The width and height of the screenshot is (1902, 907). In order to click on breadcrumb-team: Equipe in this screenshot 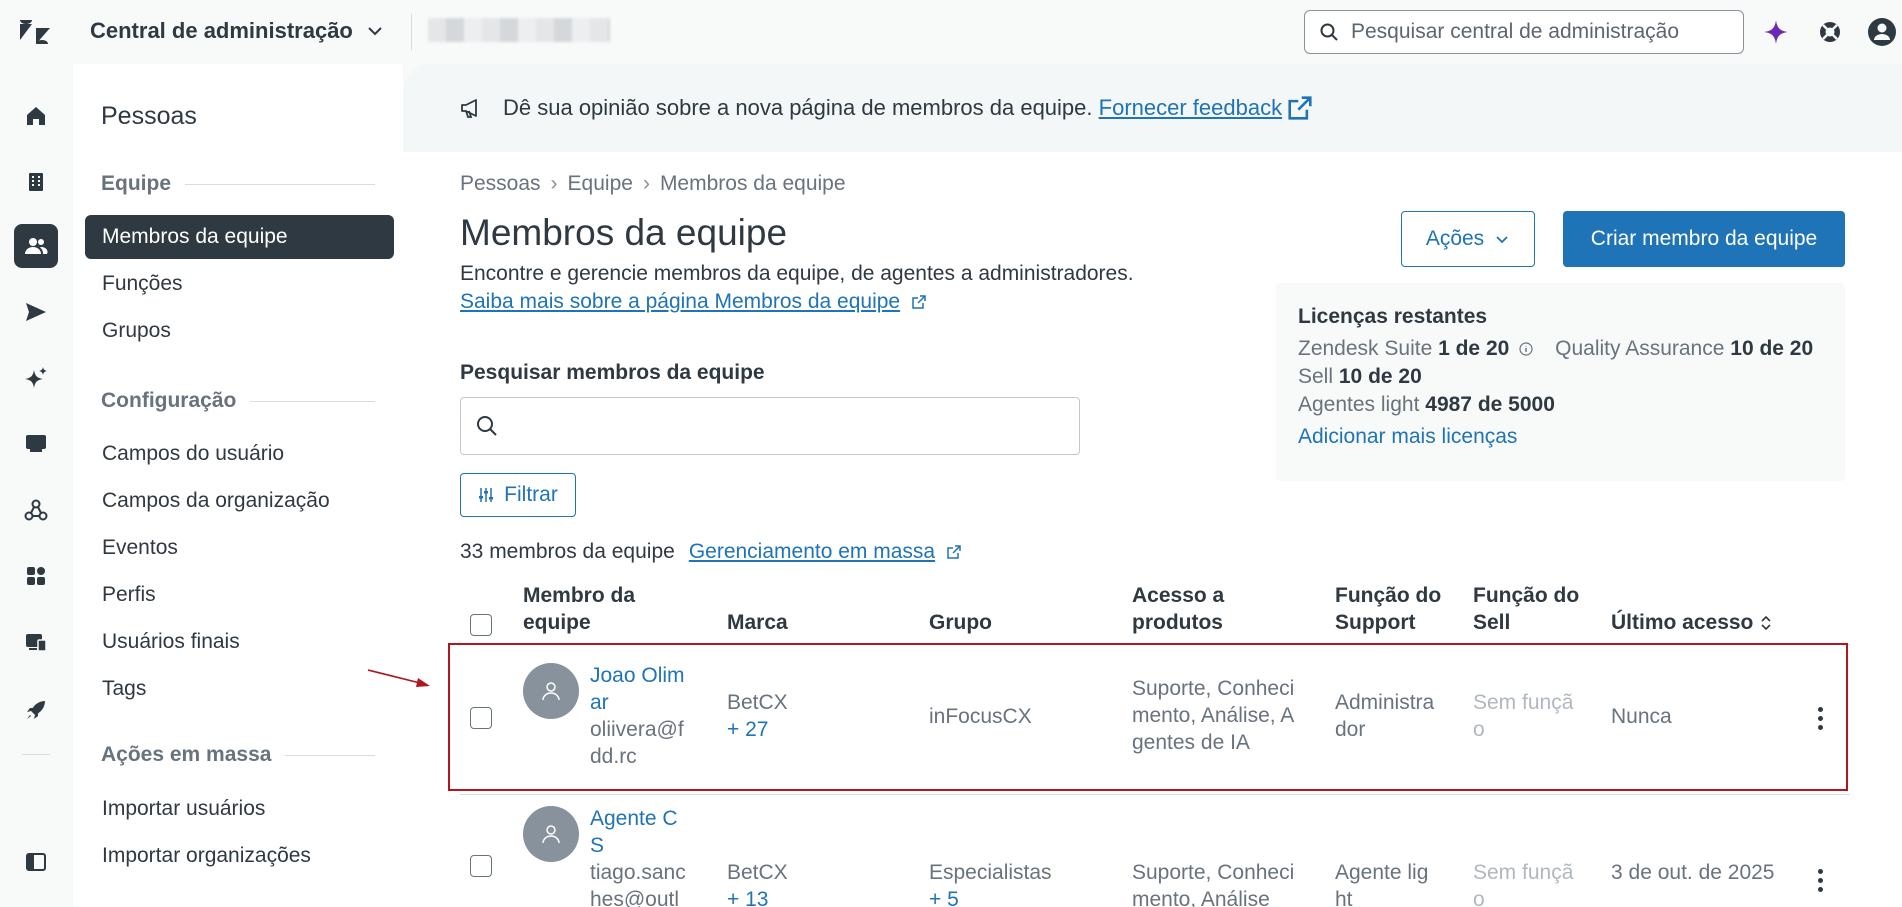, I will do `click(600, 184)`.